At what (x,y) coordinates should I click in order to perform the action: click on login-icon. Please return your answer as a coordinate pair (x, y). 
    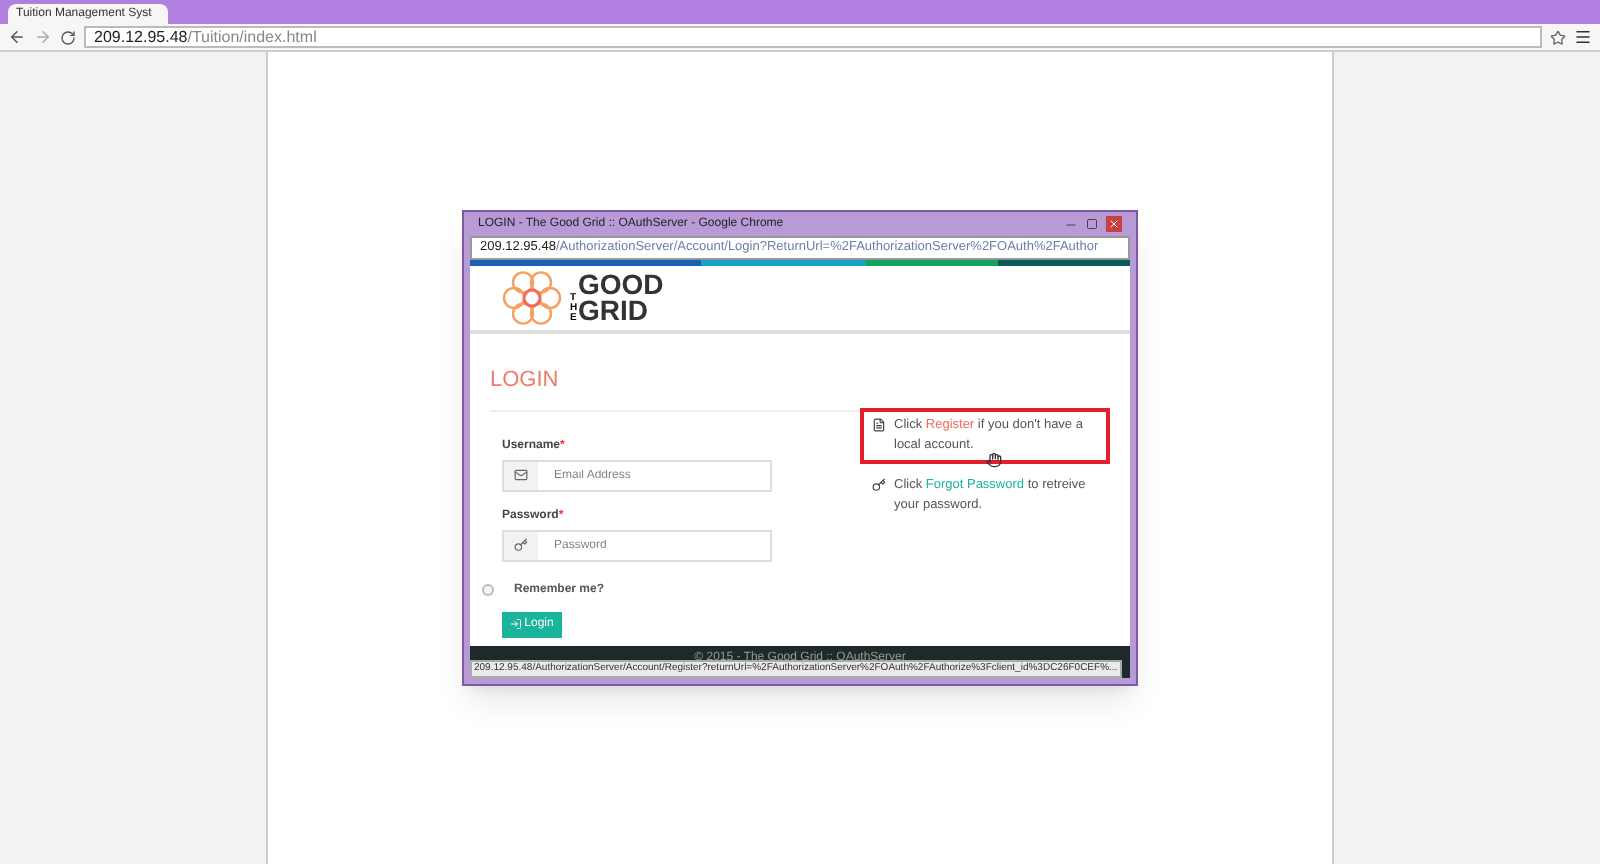
    Looking at the image, I should click on (516, 624).